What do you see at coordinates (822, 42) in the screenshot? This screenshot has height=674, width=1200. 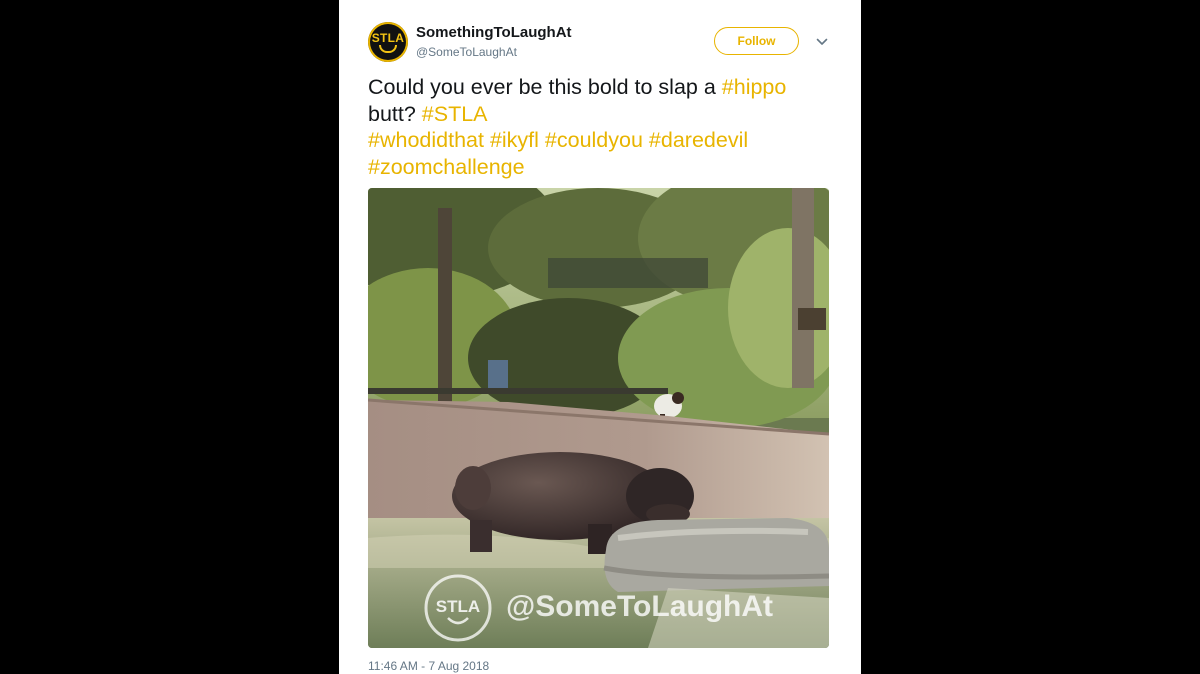 I see `chevron-down-icon` at bounding box center [822, 42].